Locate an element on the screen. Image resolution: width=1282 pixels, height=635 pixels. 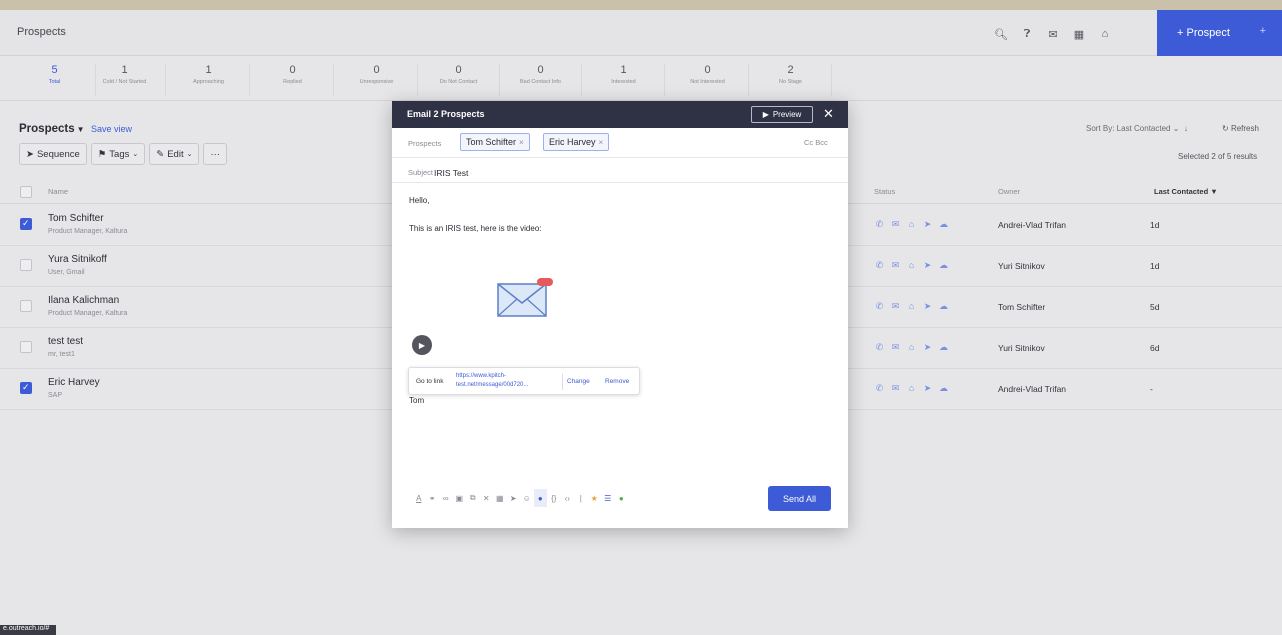
link-icon: ∞ is located at coordinates (446, 498).